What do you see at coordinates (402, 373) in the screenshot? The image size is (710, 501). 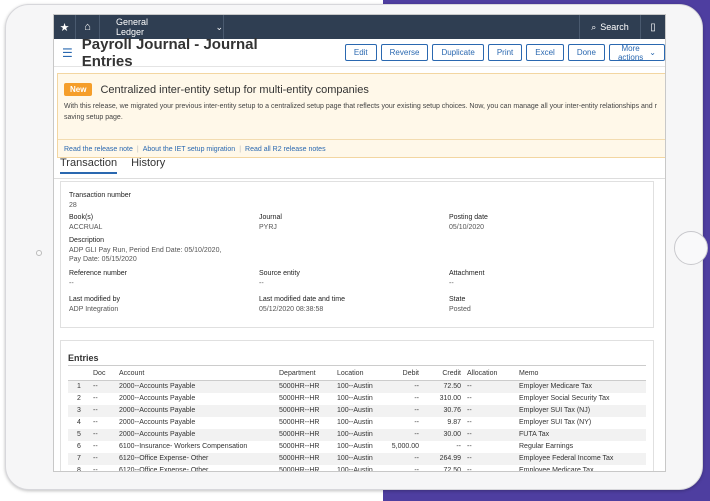 I see `column-header: Debit` at bounding box center [402, 373].